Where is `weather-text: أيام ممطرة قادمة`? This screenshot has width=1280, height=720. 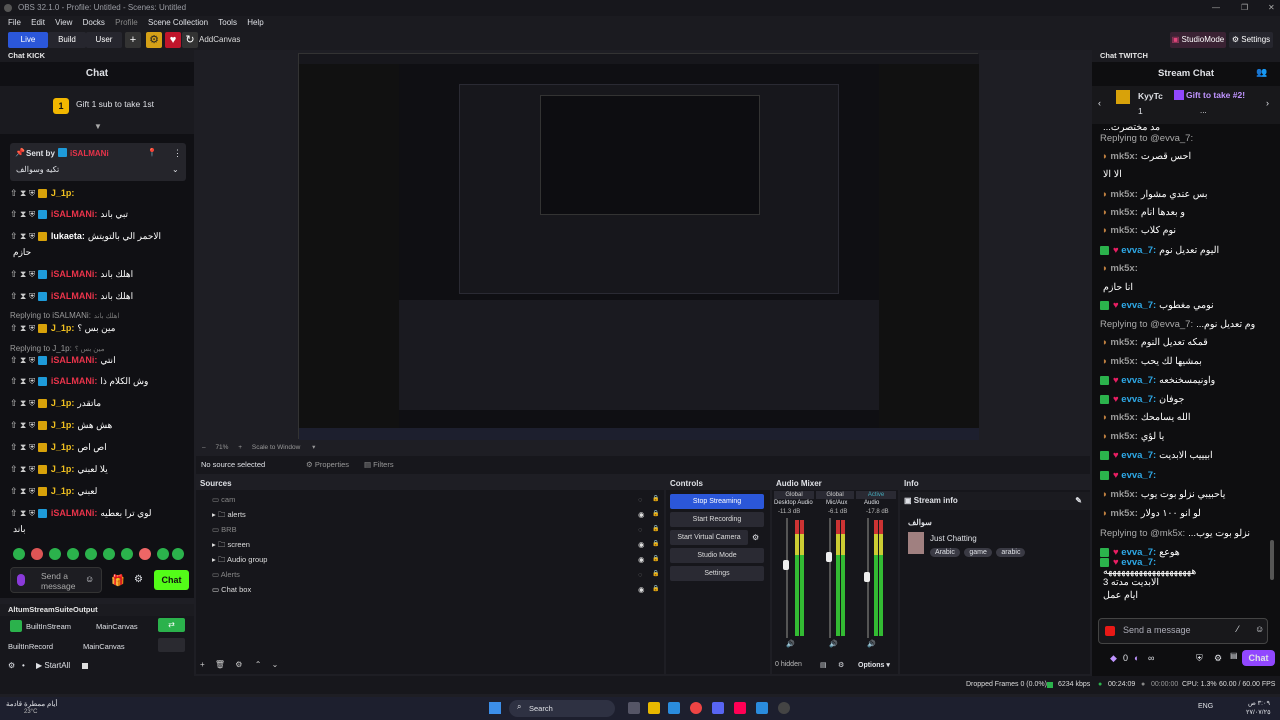
weather-text: أيام ممطرة قادمة is located at coordinates (31, 704).